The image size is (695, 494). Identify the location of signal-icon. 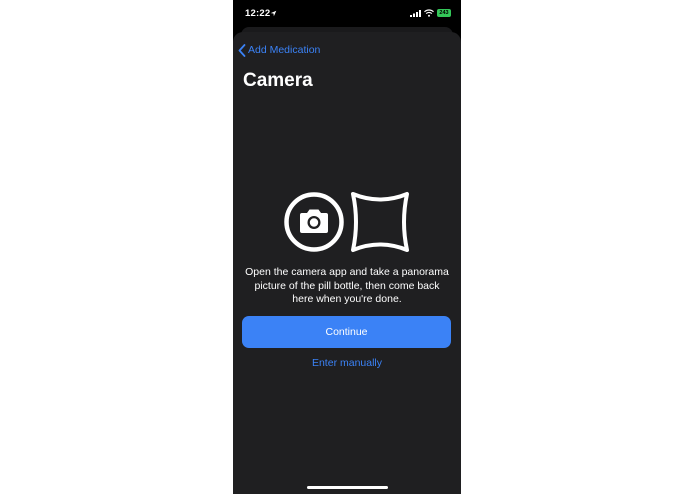
(415, 13).